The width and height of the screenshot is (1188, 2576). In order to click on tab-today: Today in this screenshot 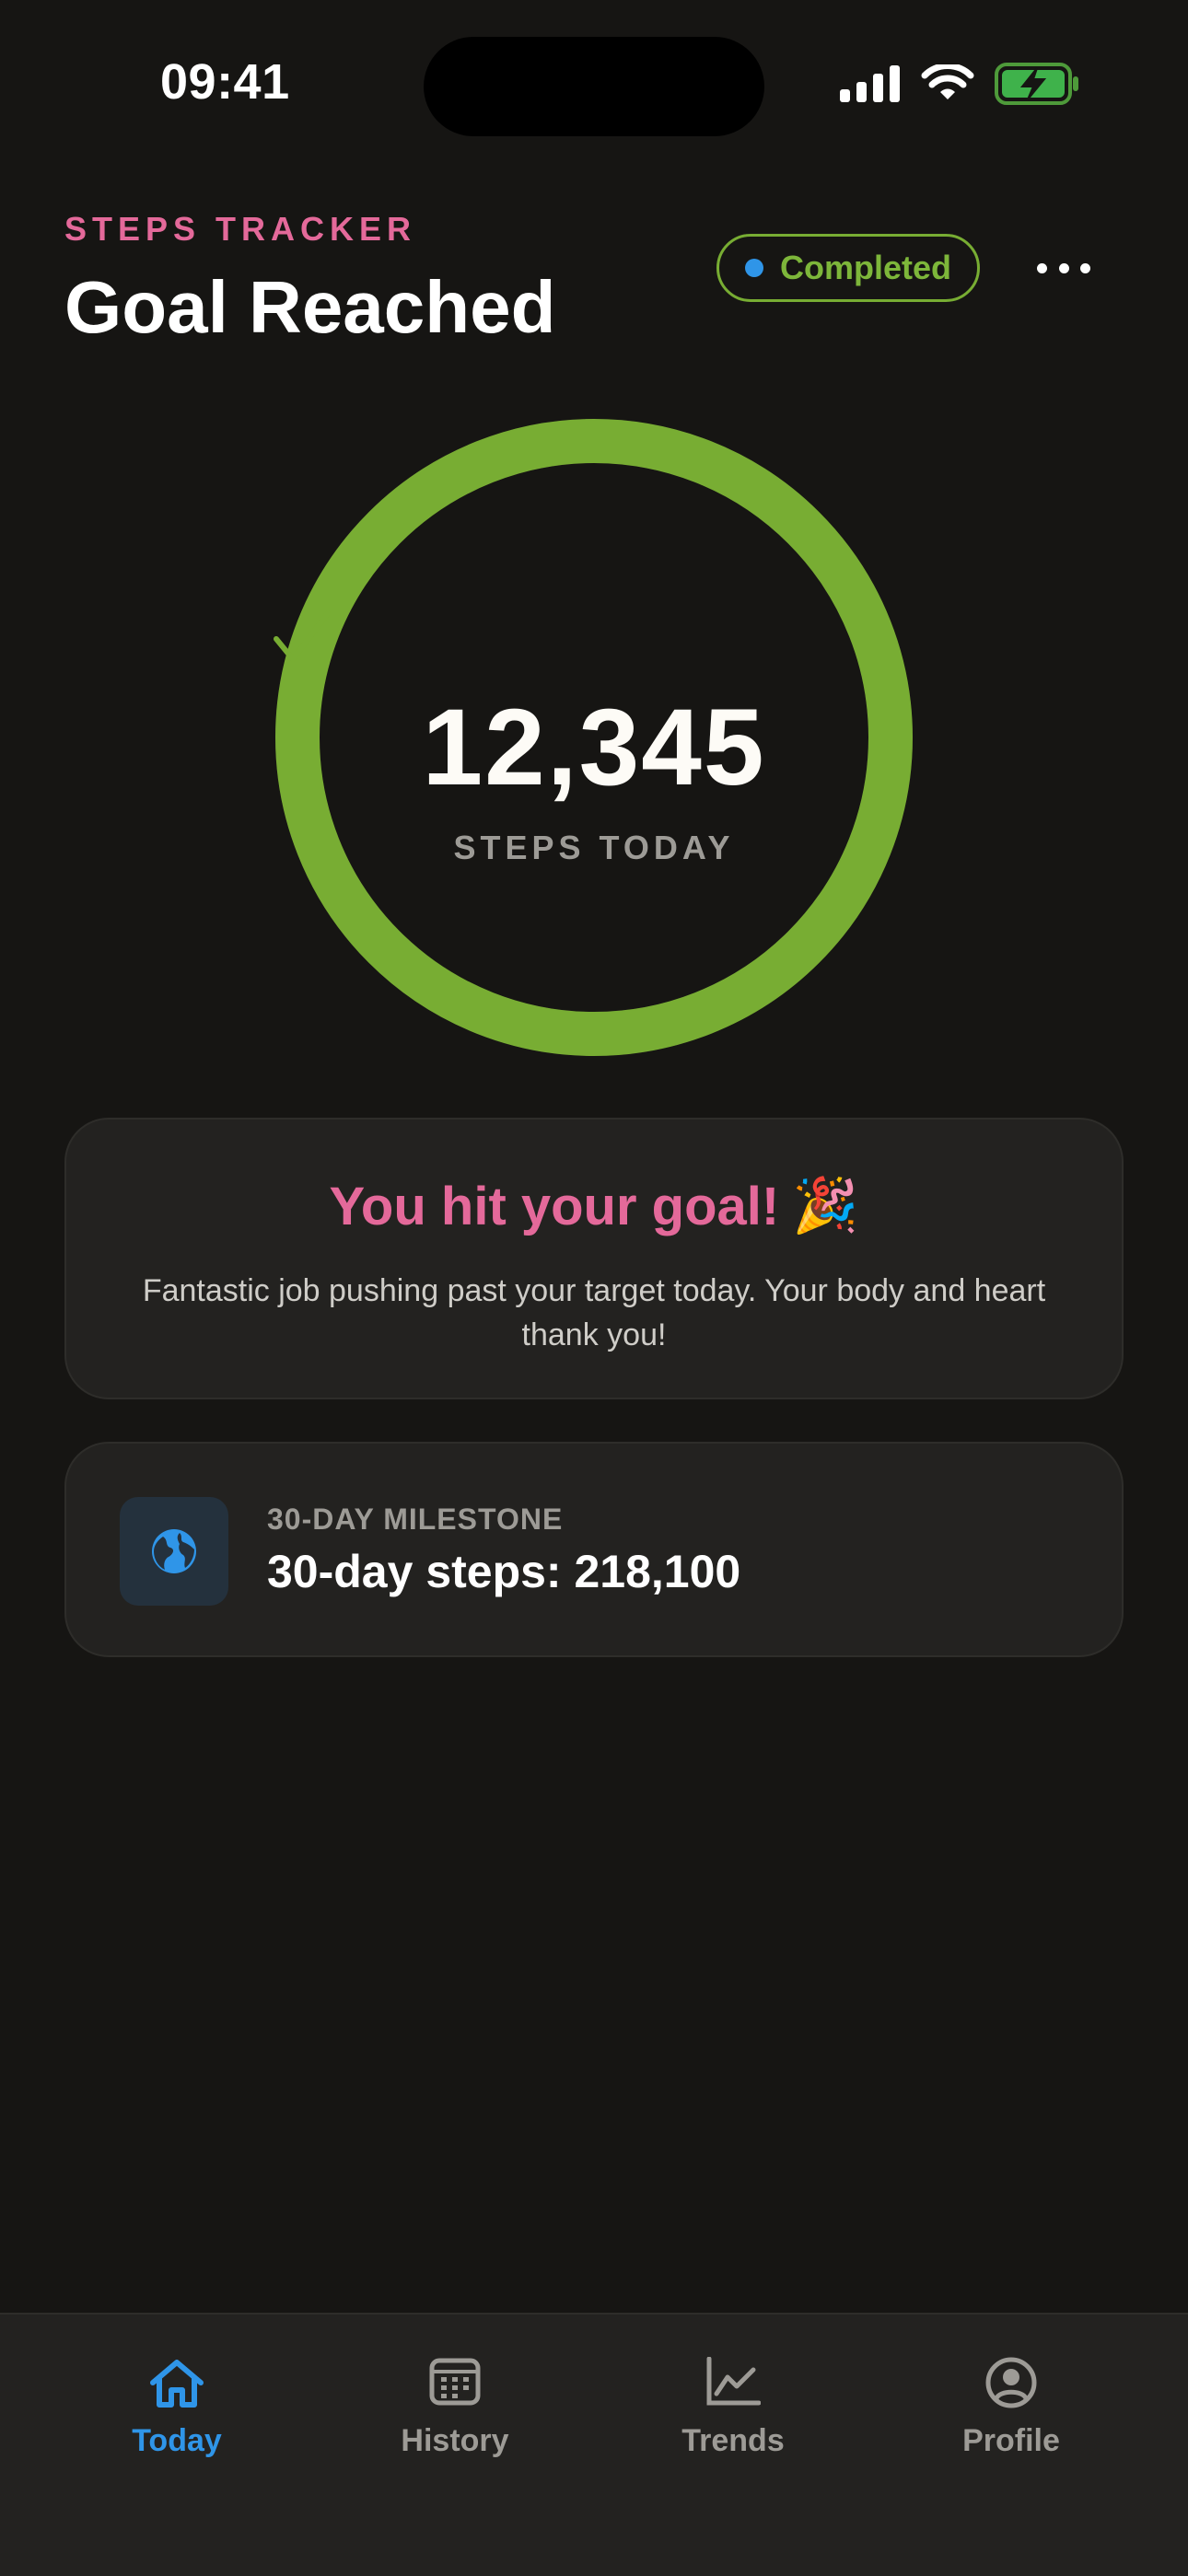, I will do `click(177, 2407)`.